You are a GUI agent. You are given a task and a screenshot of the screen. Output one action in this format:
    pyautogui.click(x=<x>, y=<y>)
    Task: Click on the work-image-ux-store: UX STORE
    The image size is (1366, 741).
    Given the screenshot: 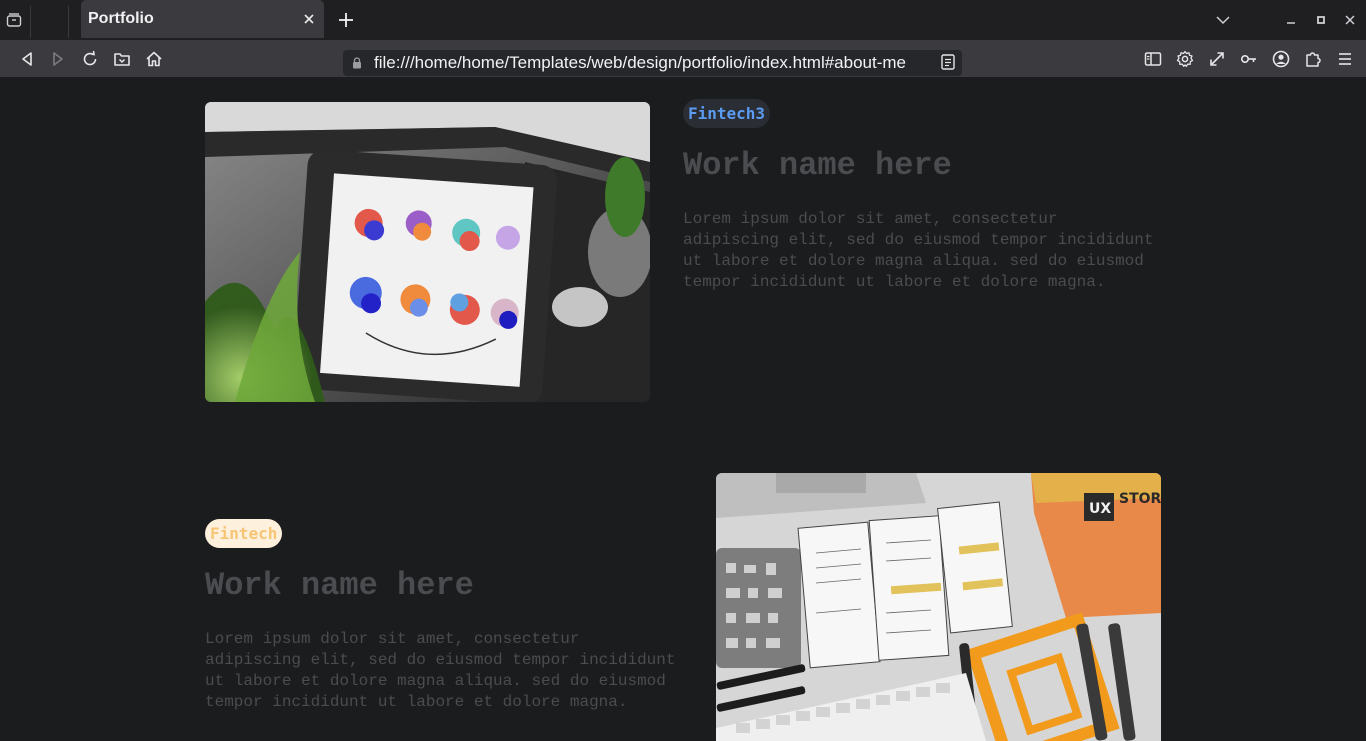 What is the action you would take?
    pyautogui.click(x=938, y=607)
    